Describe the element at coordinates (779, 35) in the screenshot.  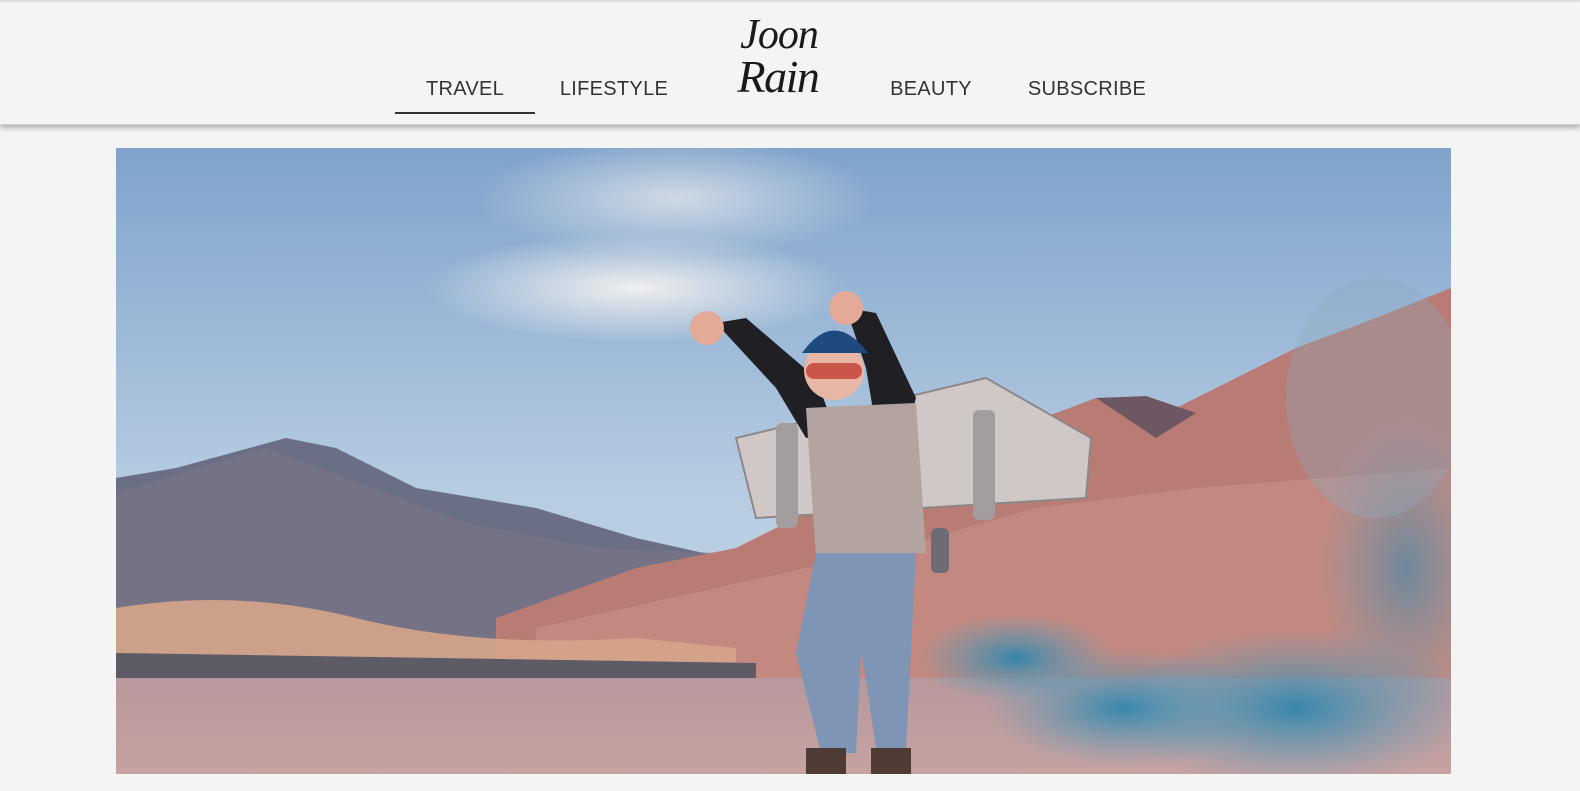
I see `logo-line-1: Joon` at that location.